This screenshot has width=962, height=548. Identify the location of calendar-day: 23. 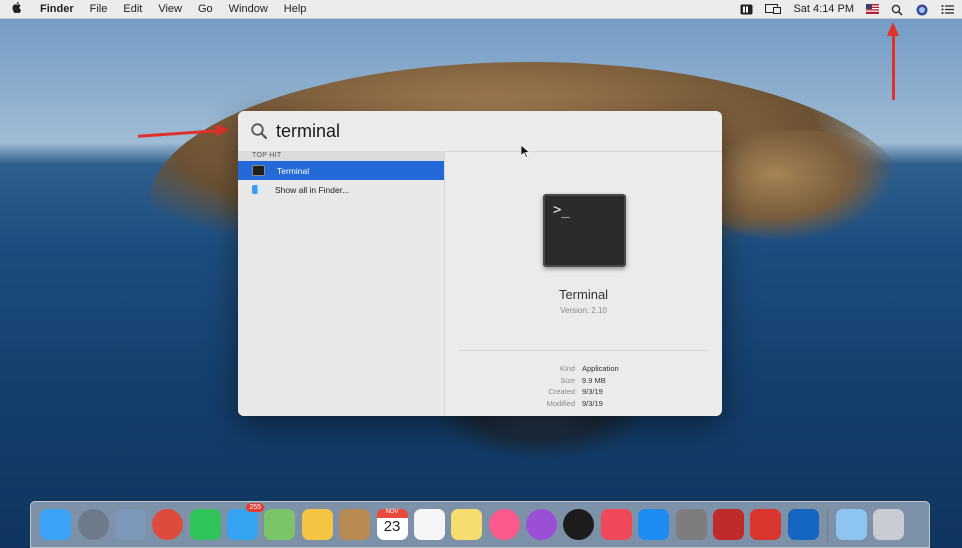
(392, 526).